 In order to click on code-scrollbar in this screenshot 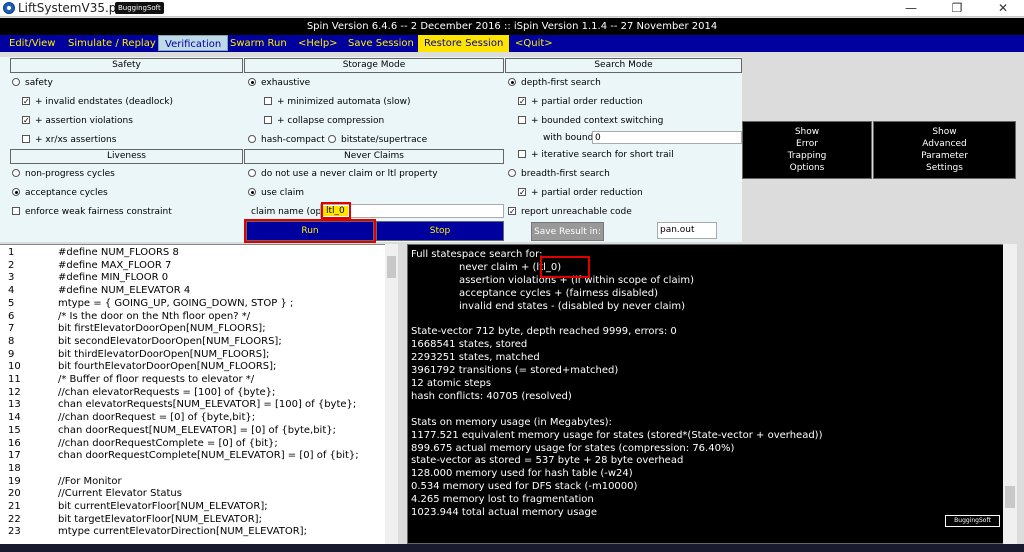, I will do `click(391, 394)`.